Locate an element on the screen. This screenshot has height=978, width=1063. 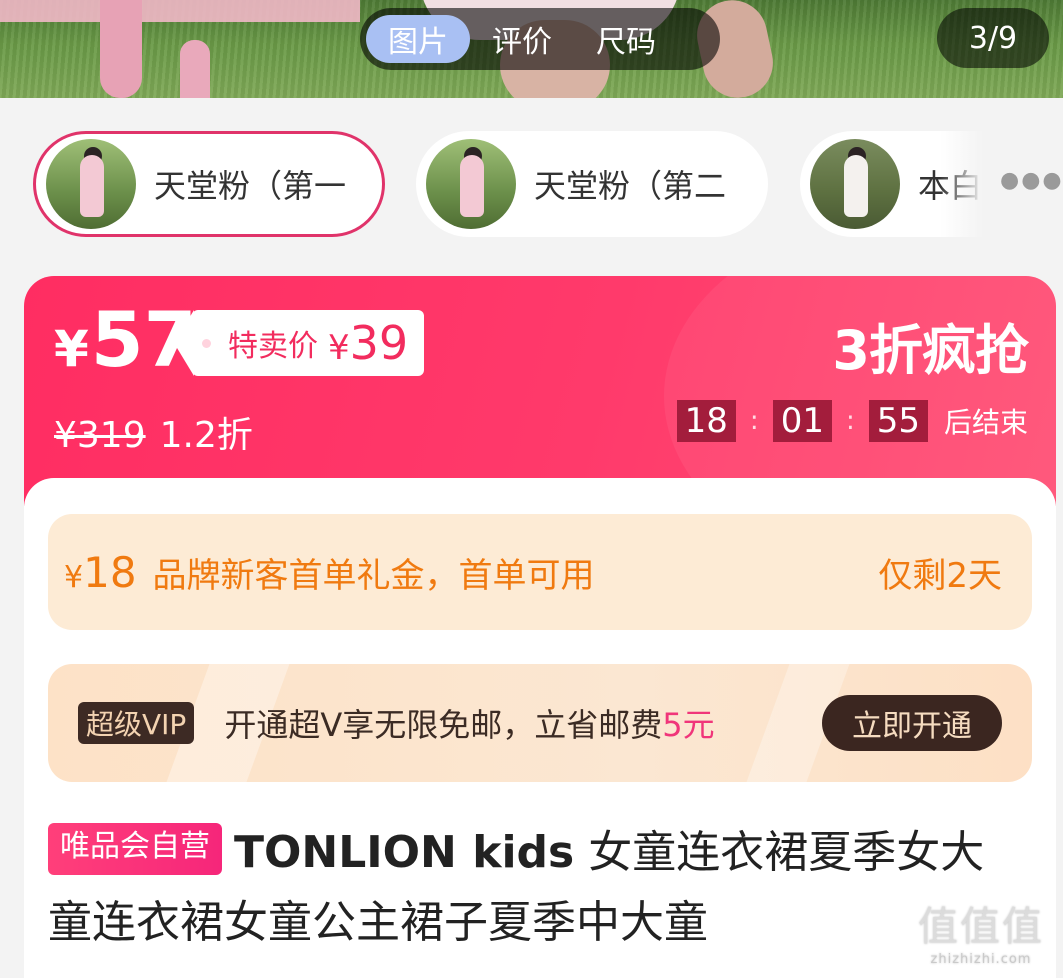
countdown-timer: 18 : 01 : 55 后结束 is located at coordinates (852, 421).